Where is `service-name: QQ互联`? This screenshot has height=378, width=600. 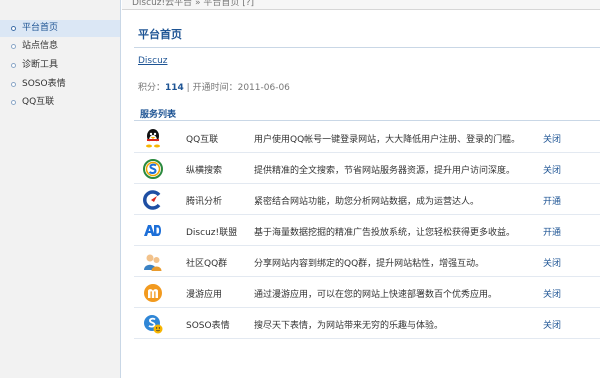
service-name: QQ互联 is located at coordinates (202, 140).